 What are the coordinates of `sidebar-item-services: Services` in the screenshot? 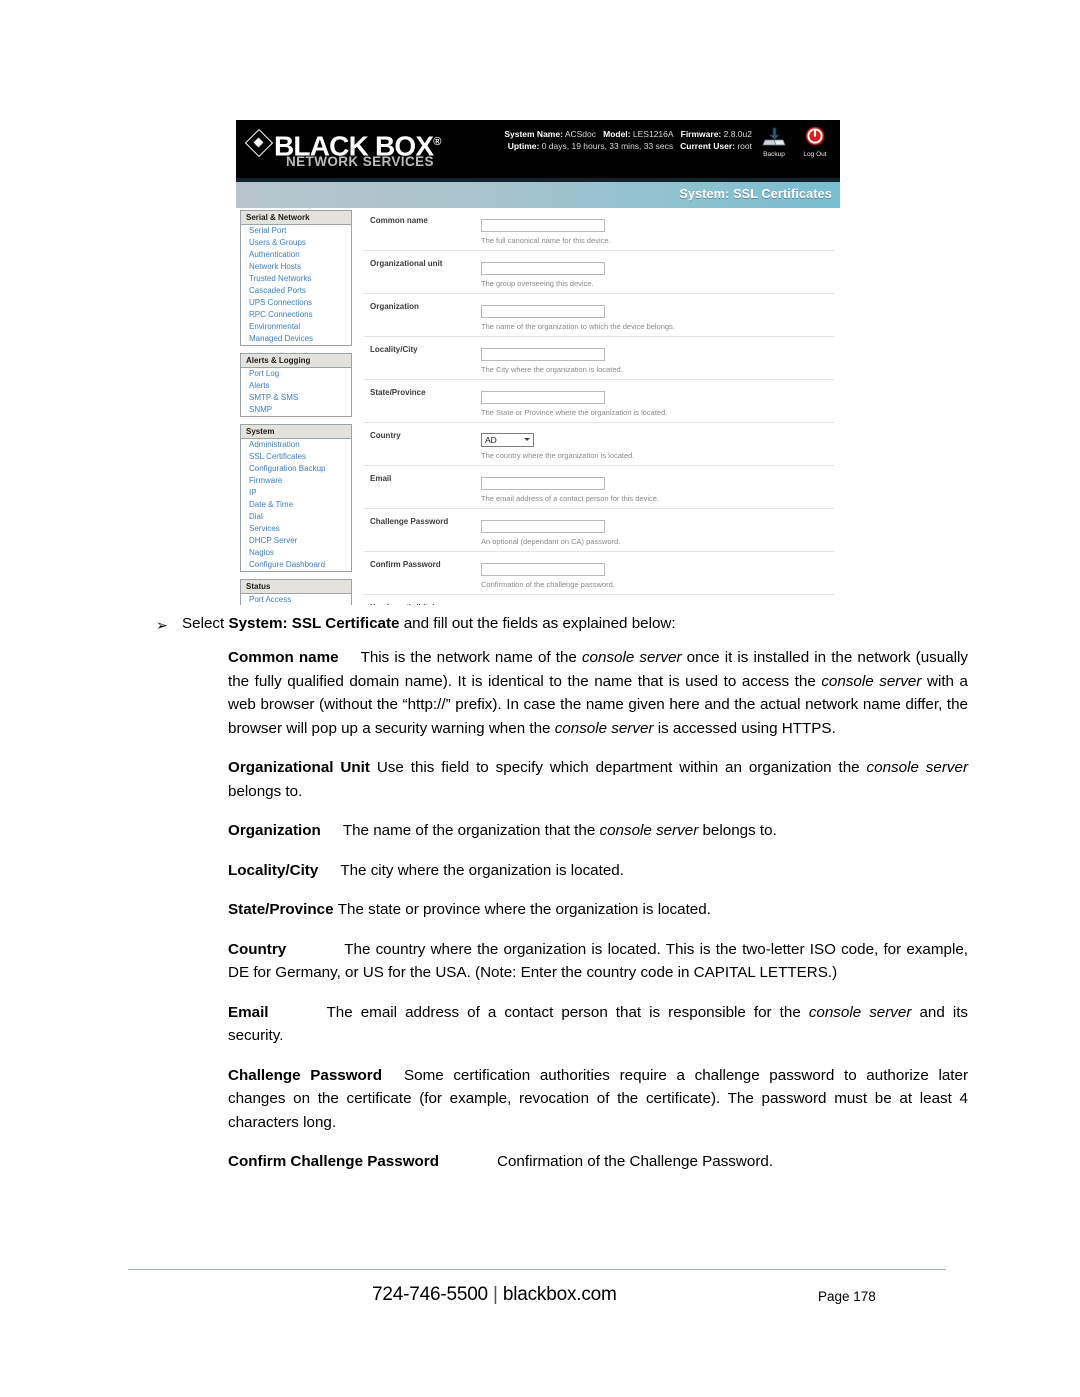 It's located at (296, 529).